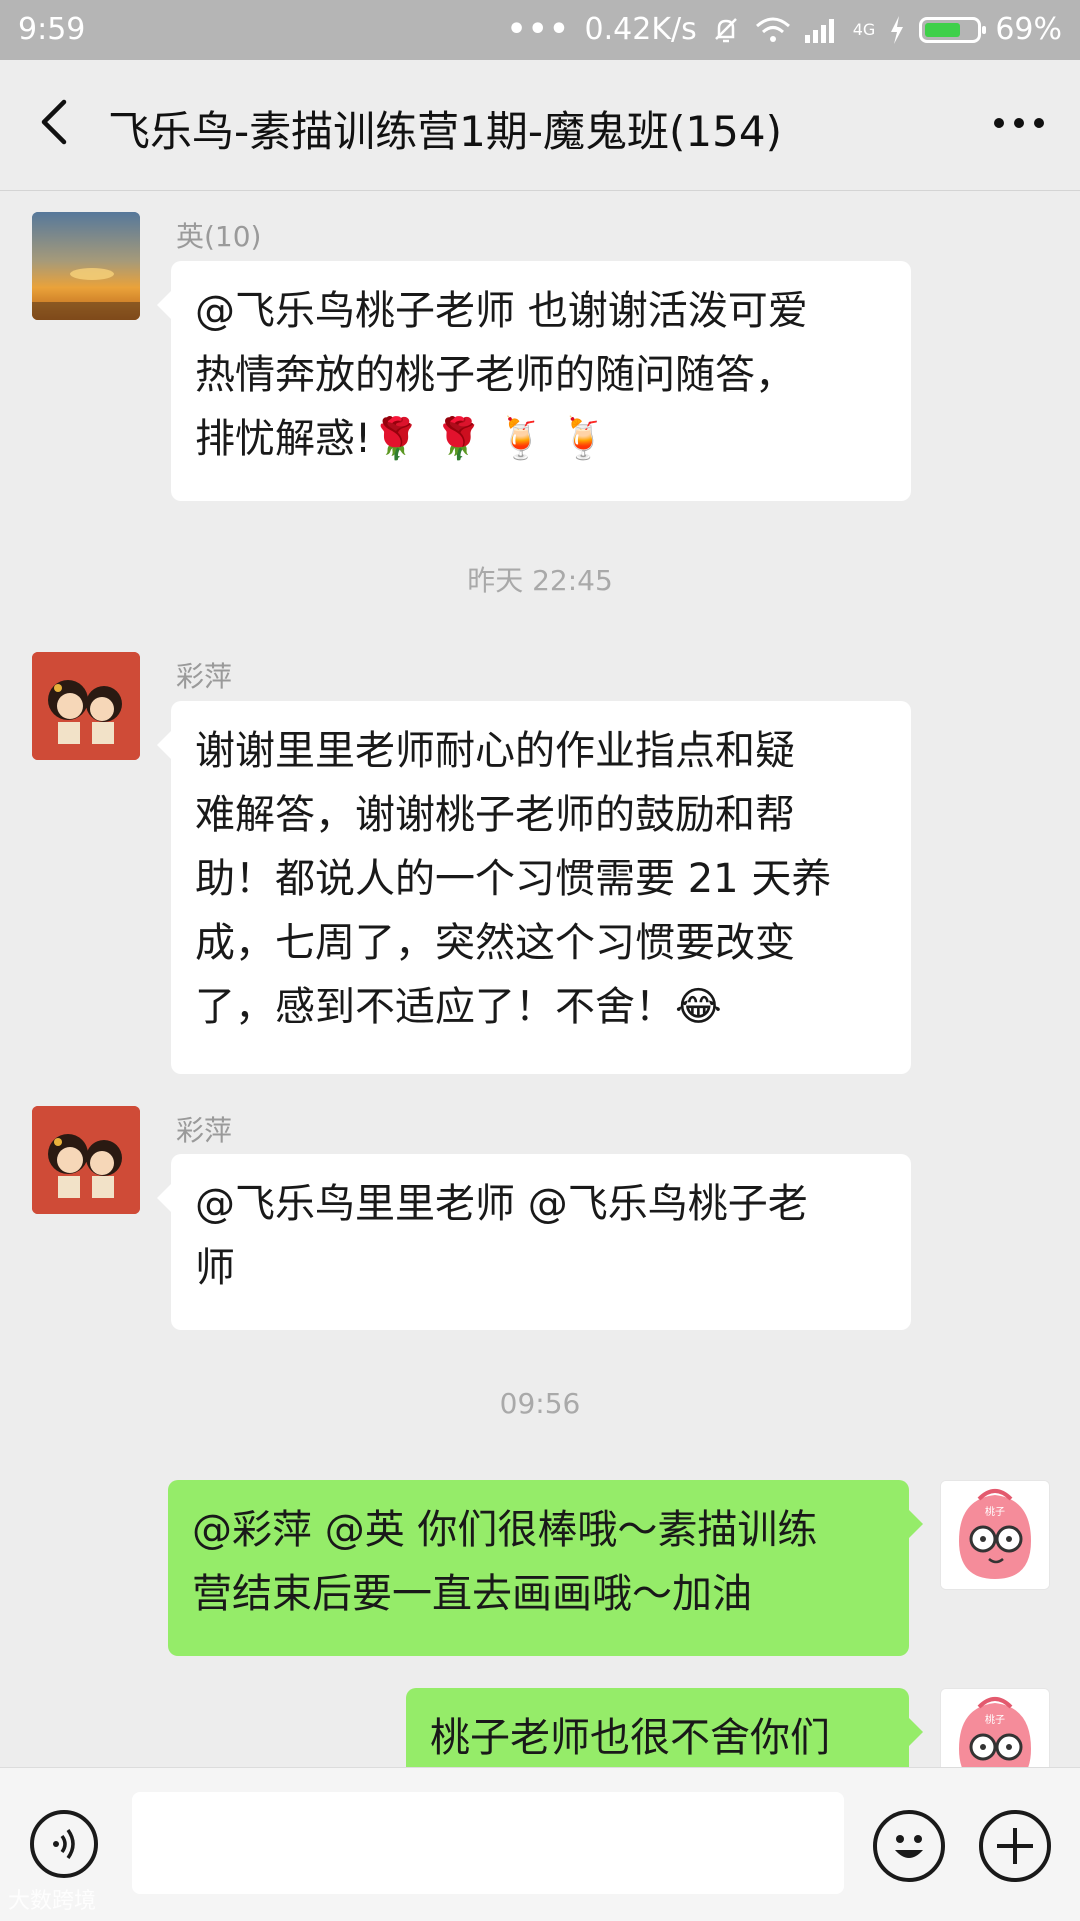 Image resolution: width=1080 pixels, height=1921 pixels. Describe the element at coordinates (819, 30) in the screenshot. I see `signal-icon` at that location.